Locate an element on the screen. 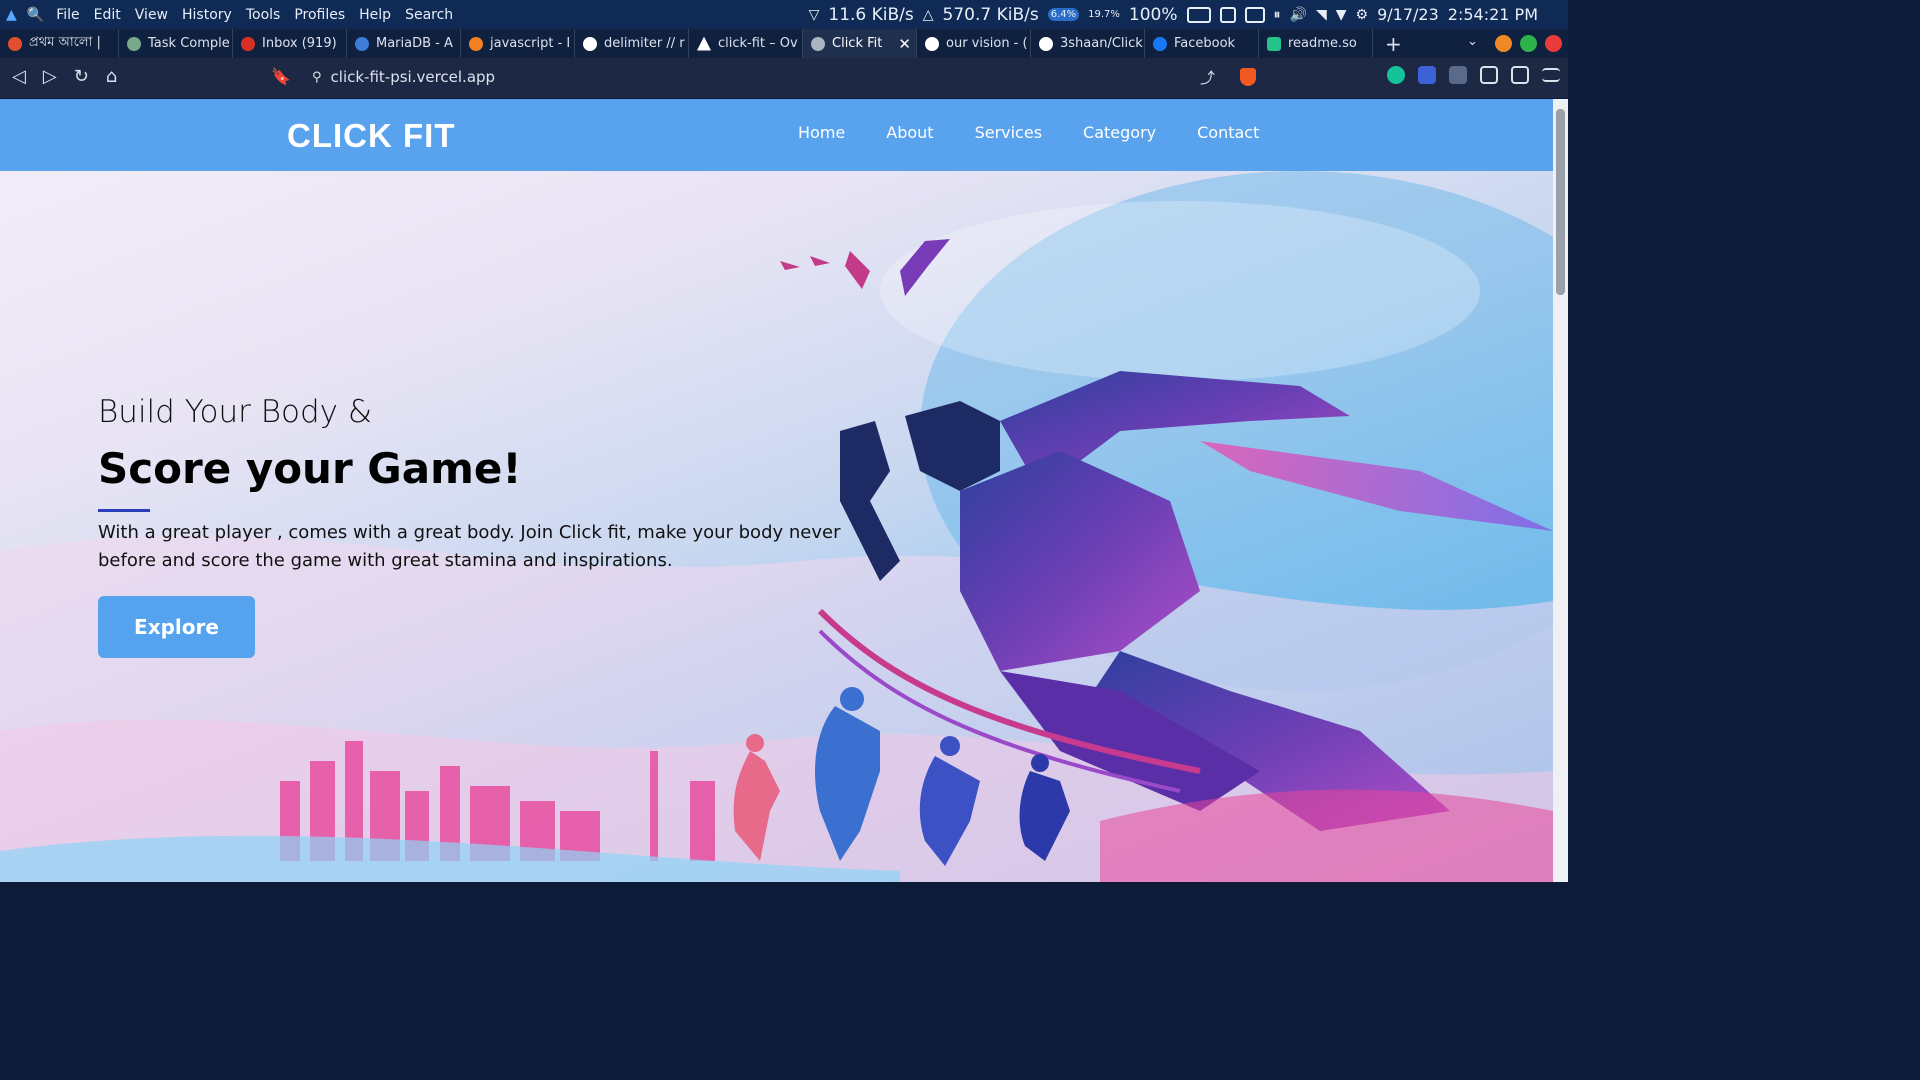 This screenshot has width=1920, height=1080. search-icon: 🔍 is located at coordinates (35, 15).